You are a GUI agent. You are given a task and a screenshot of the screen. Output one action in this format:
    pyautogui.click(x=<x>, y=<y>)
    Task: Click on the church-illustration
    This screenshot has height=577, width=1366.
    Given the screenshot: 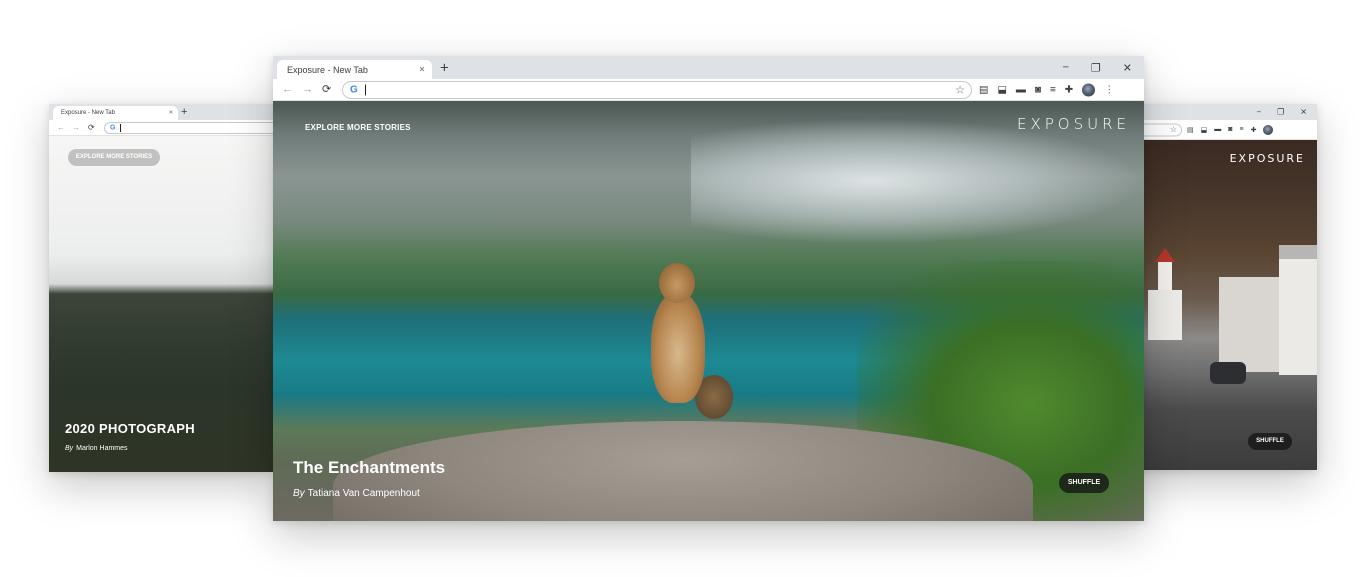 What is the action you would take?
    pyautogui.click(x=1165, y=294)
    